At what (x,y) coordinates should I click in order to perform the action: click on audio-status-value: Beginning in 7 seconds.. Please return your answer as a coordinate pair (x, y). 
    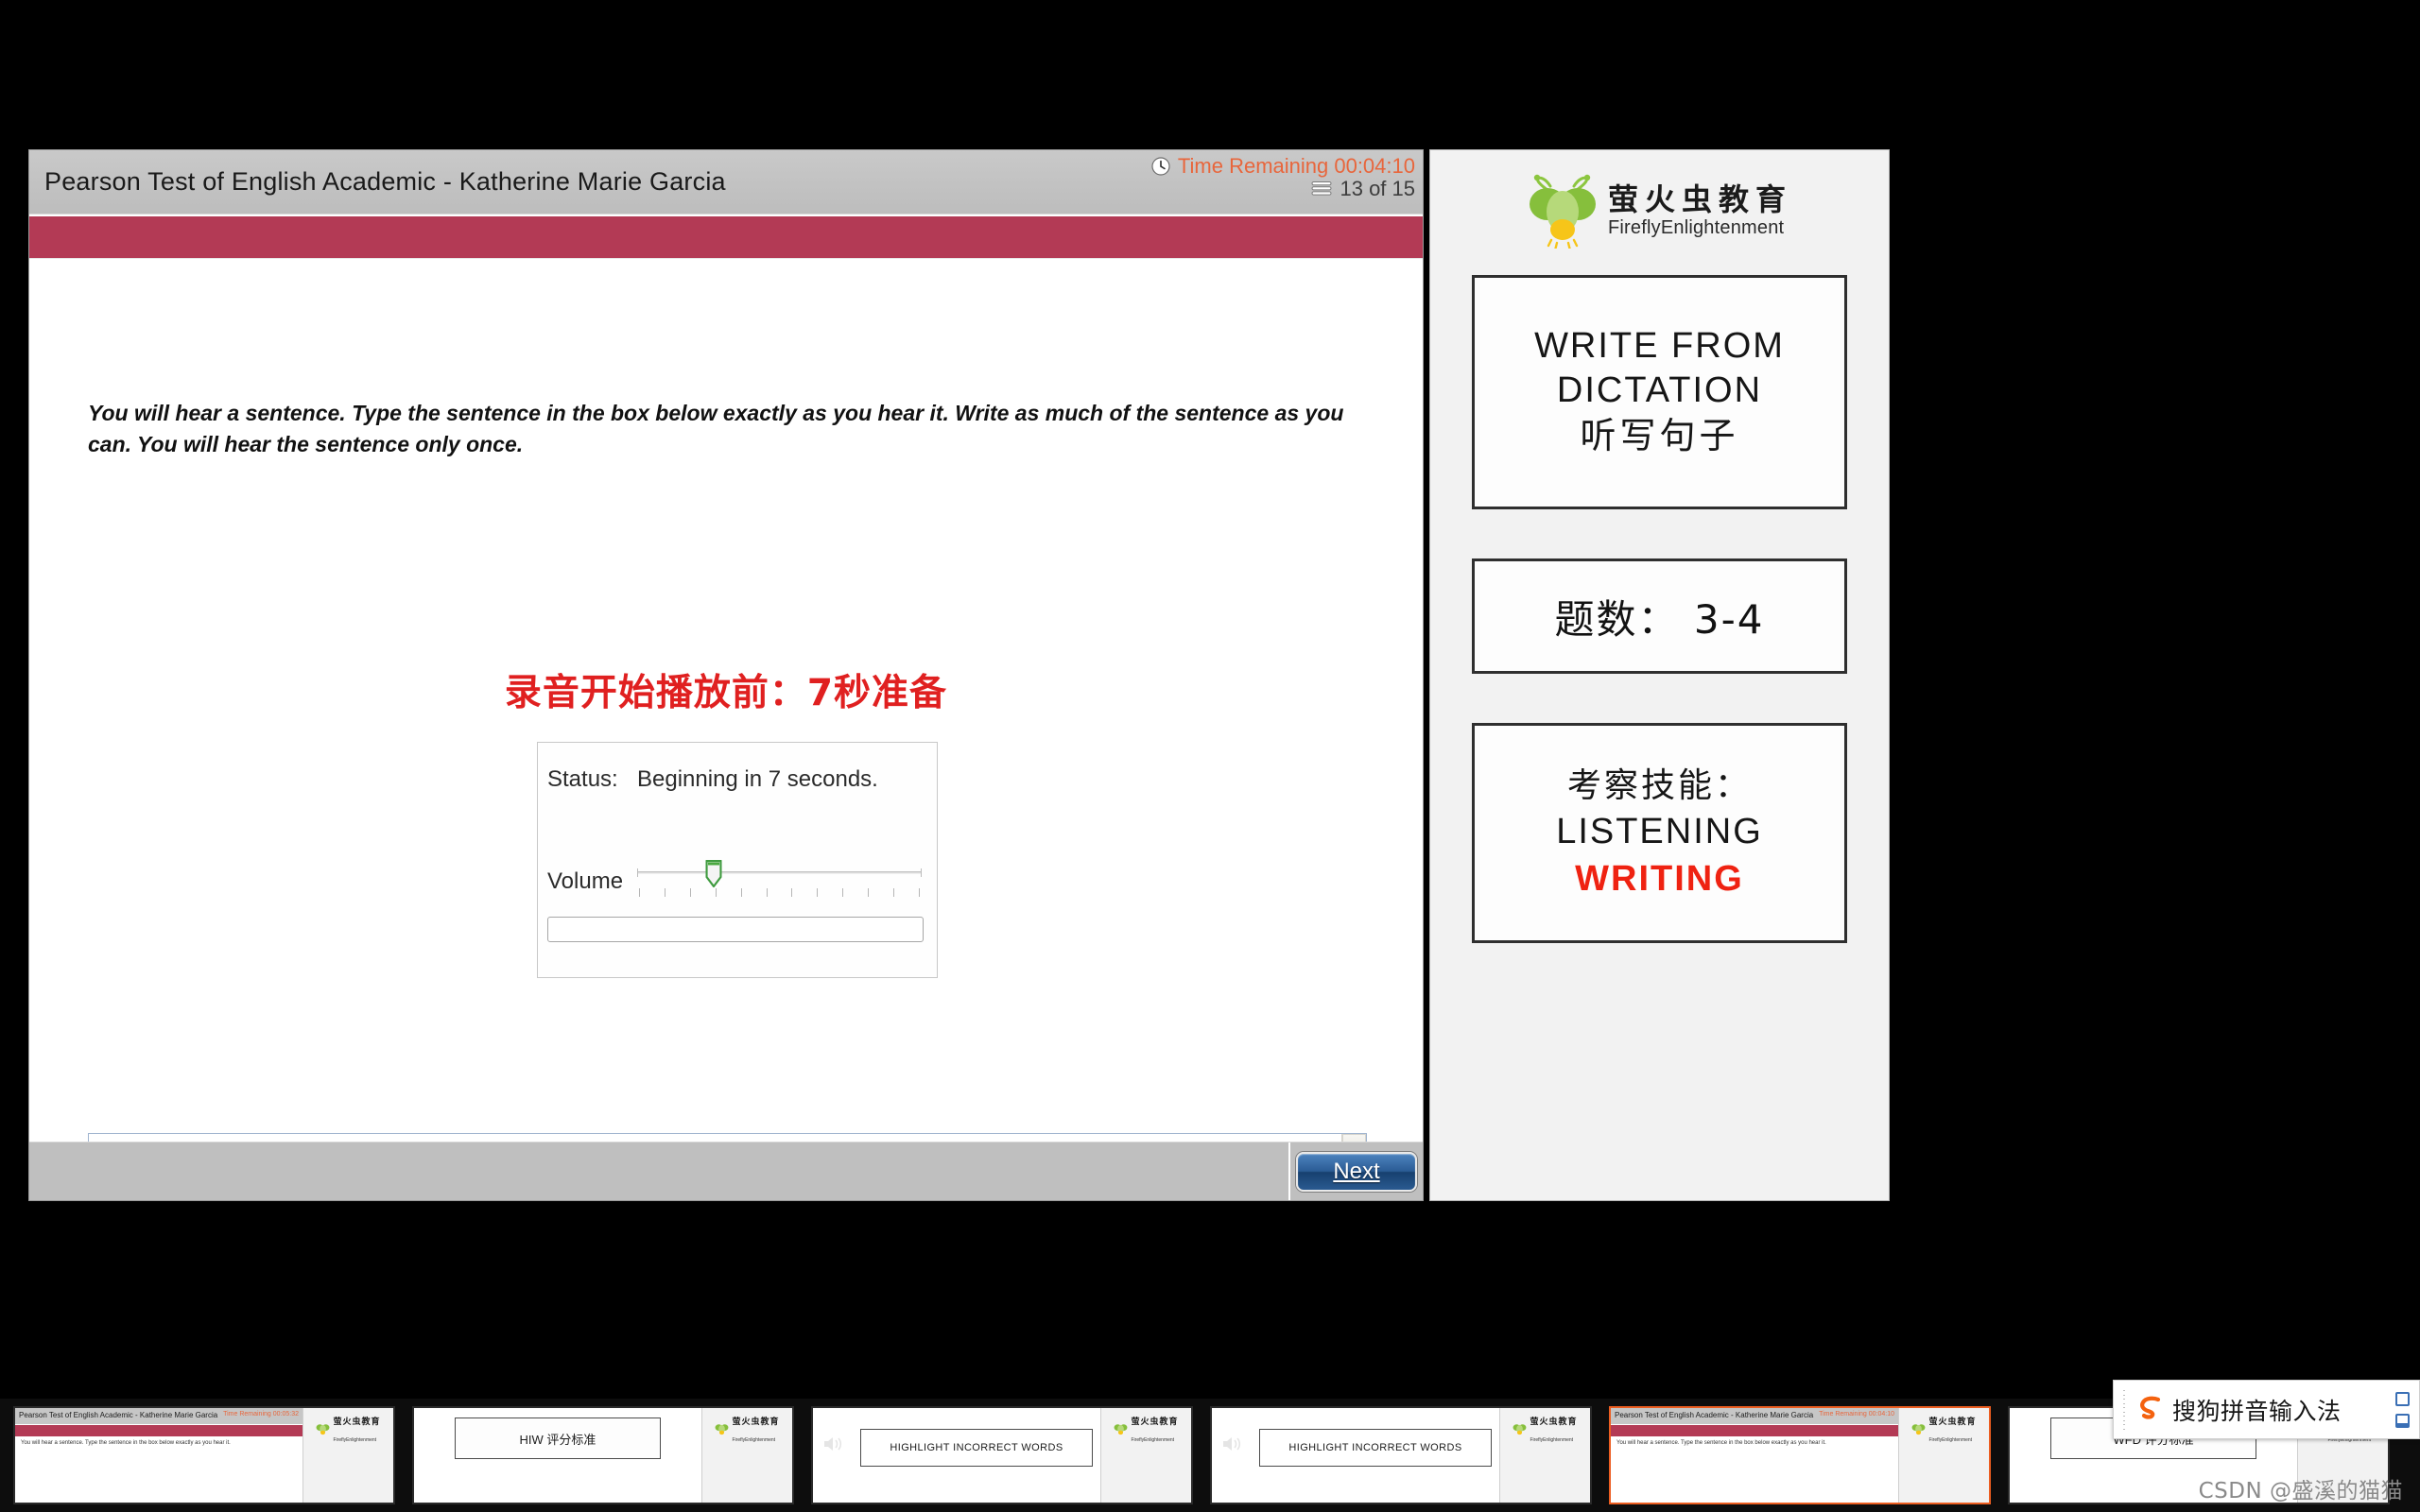
    Looking at the image, I should click on (757, 779).